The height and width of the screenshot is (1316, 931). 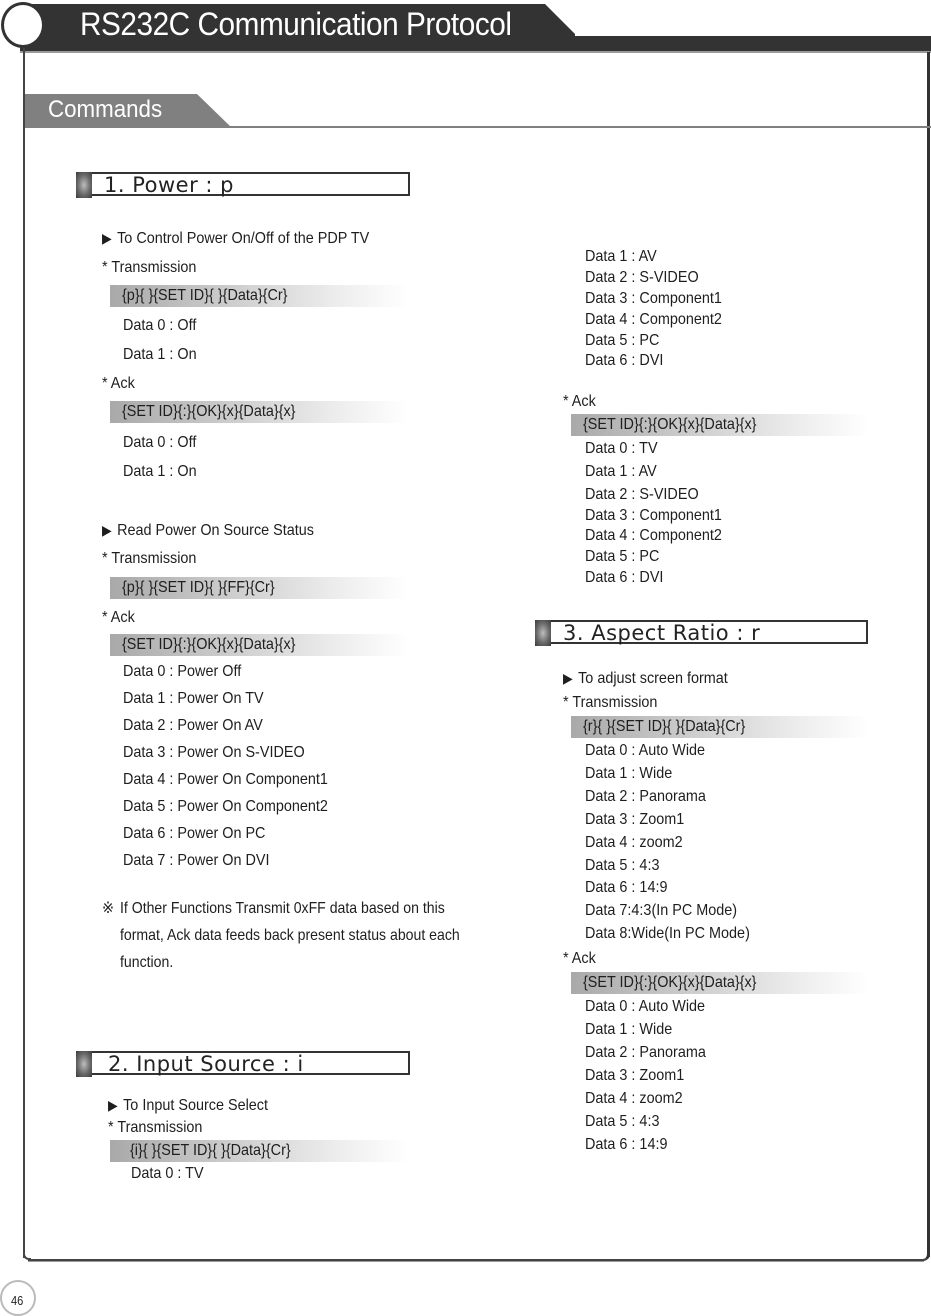 What do you see at coordinates (206, 1064) in the screenshot?
I see `section-heading-label: 2. Input Source : i` at bounding box center [206, 1064].